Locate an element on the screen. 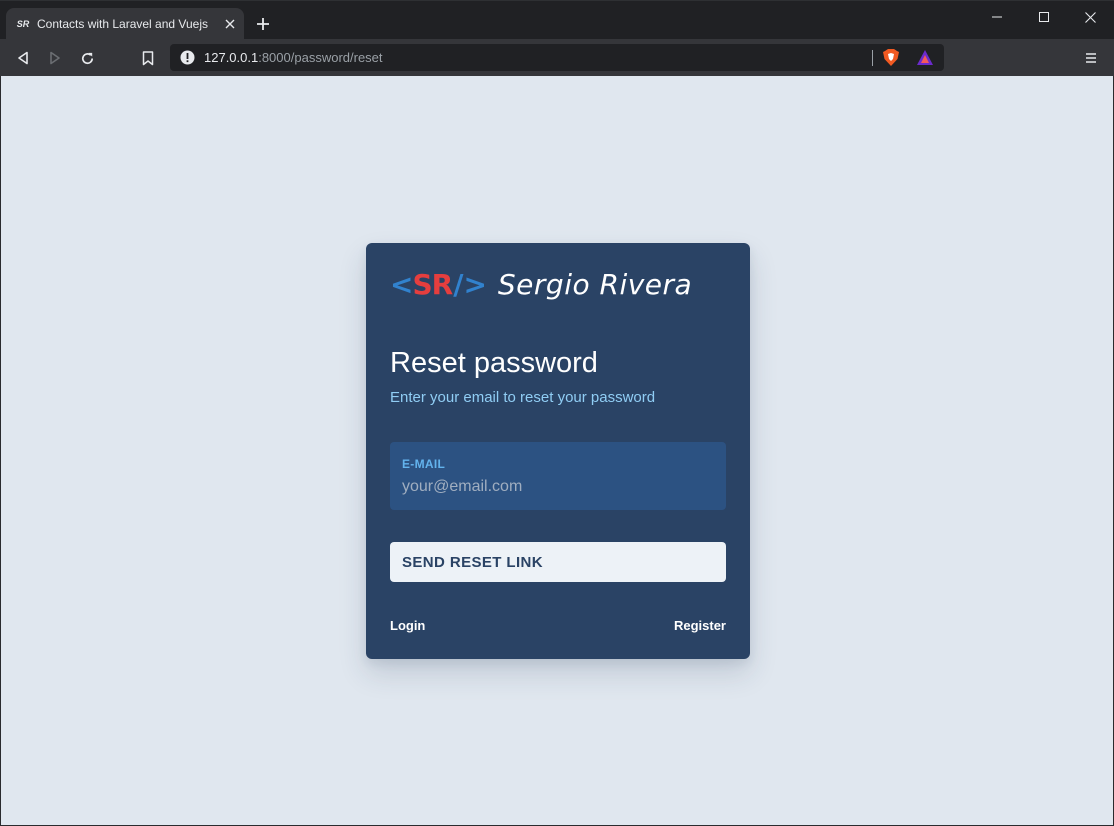 The image size is (1114, 826). register-link: Register is located at coordinates (700, 625).